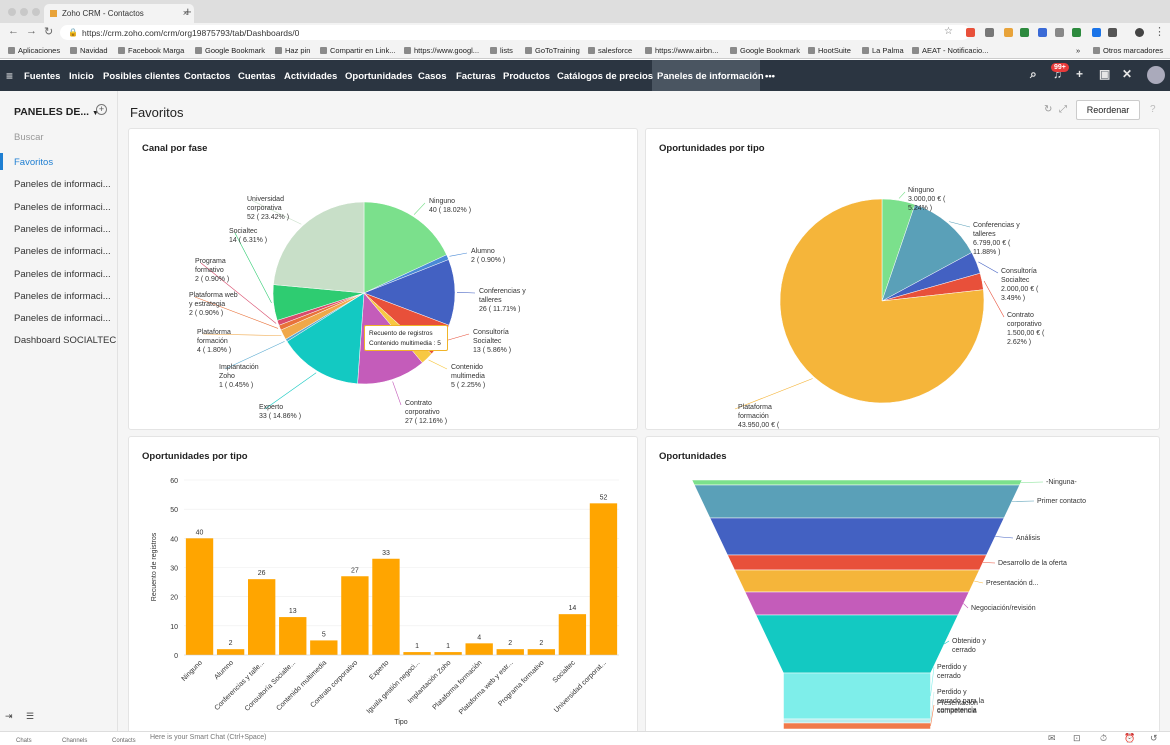 The image size is (1170, 745). I want to click on sidebar-search: Buscar, so click(29, 137).